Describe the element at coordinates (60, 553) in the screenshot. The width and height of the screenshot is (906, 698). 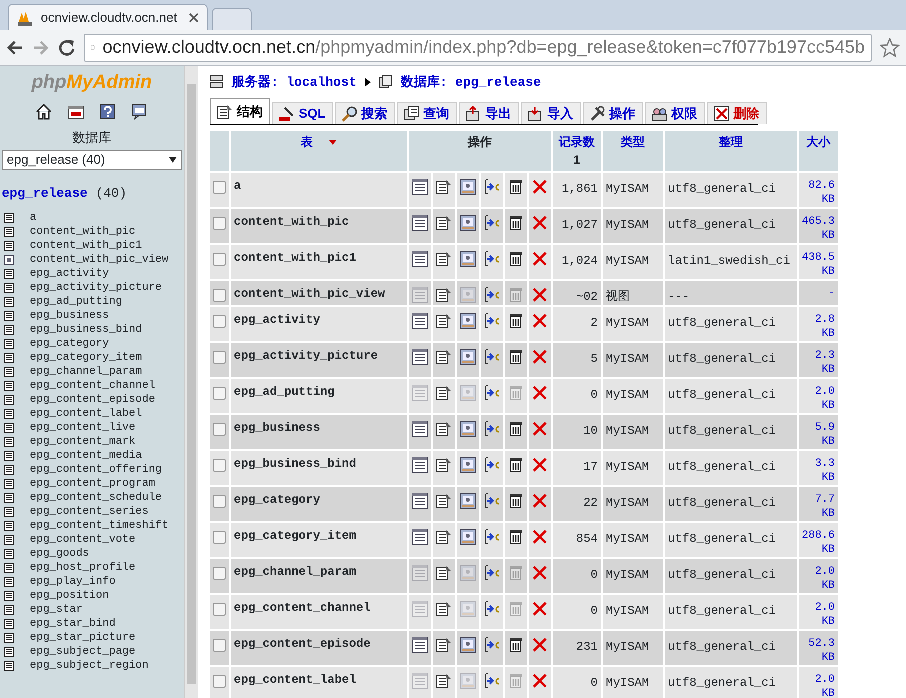
I see `table-link: epg_goods` at that location.